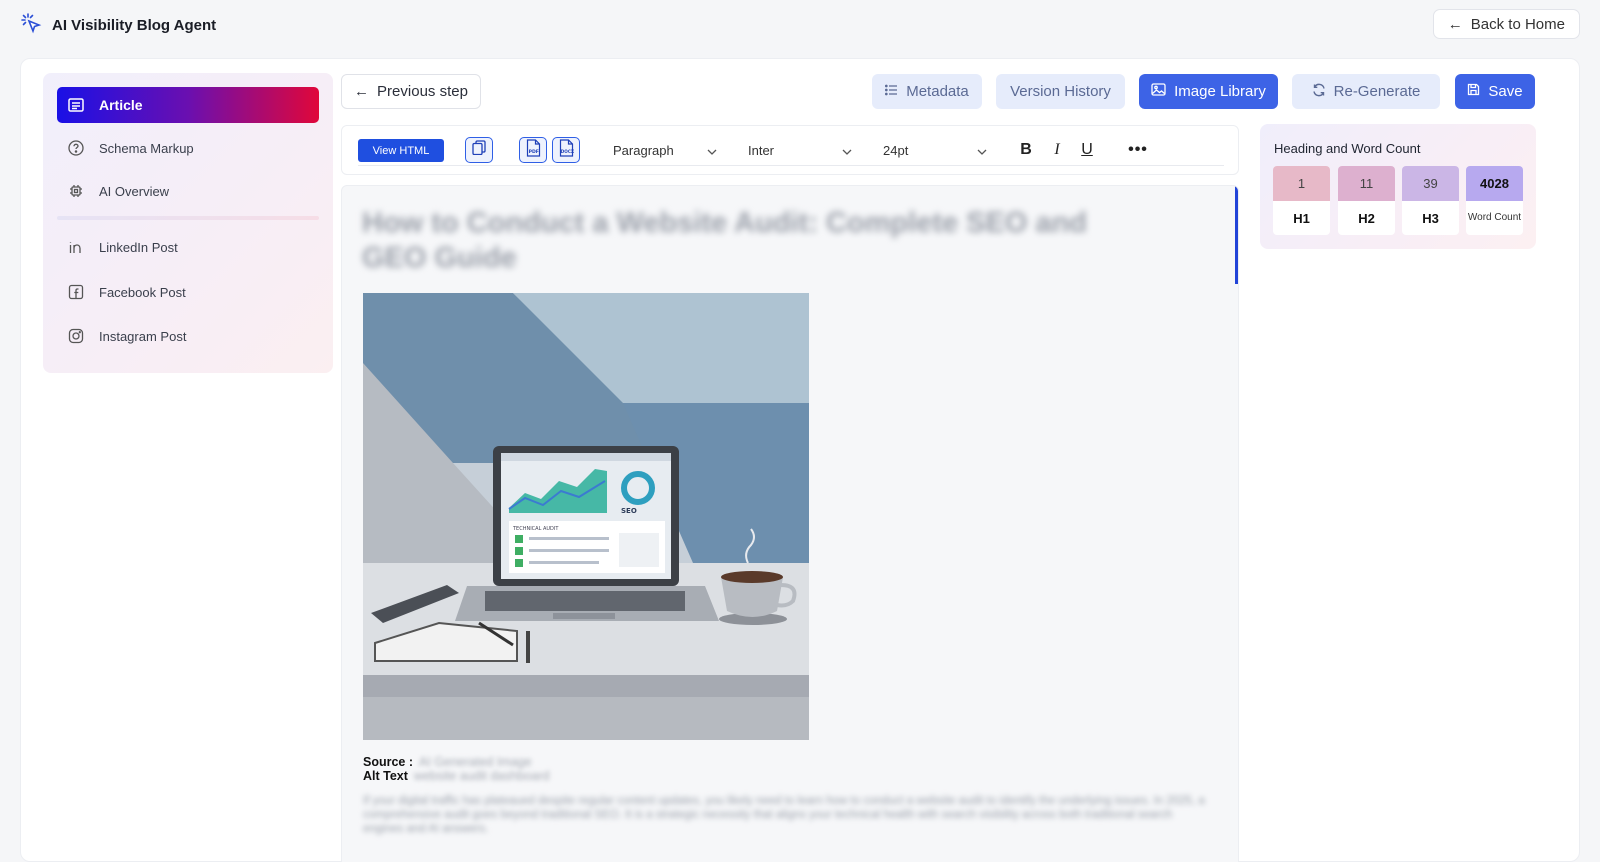 This screenshot has height=862, width=1600. I want to click on stat-label: H2, so click(1366, 218).